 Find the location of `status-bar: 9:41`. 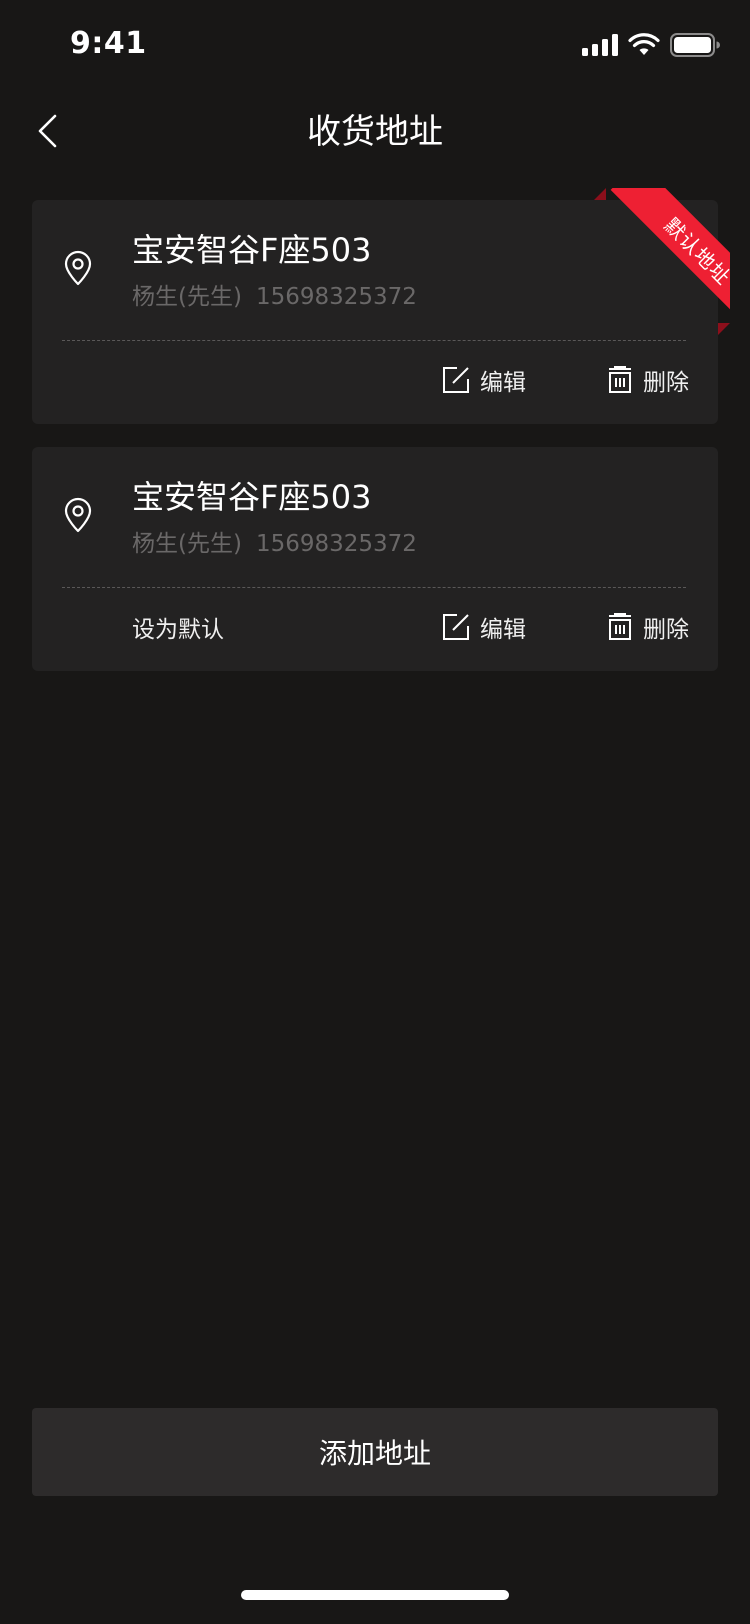

status-bar: 9:41 is located at coordinates (375, 44).